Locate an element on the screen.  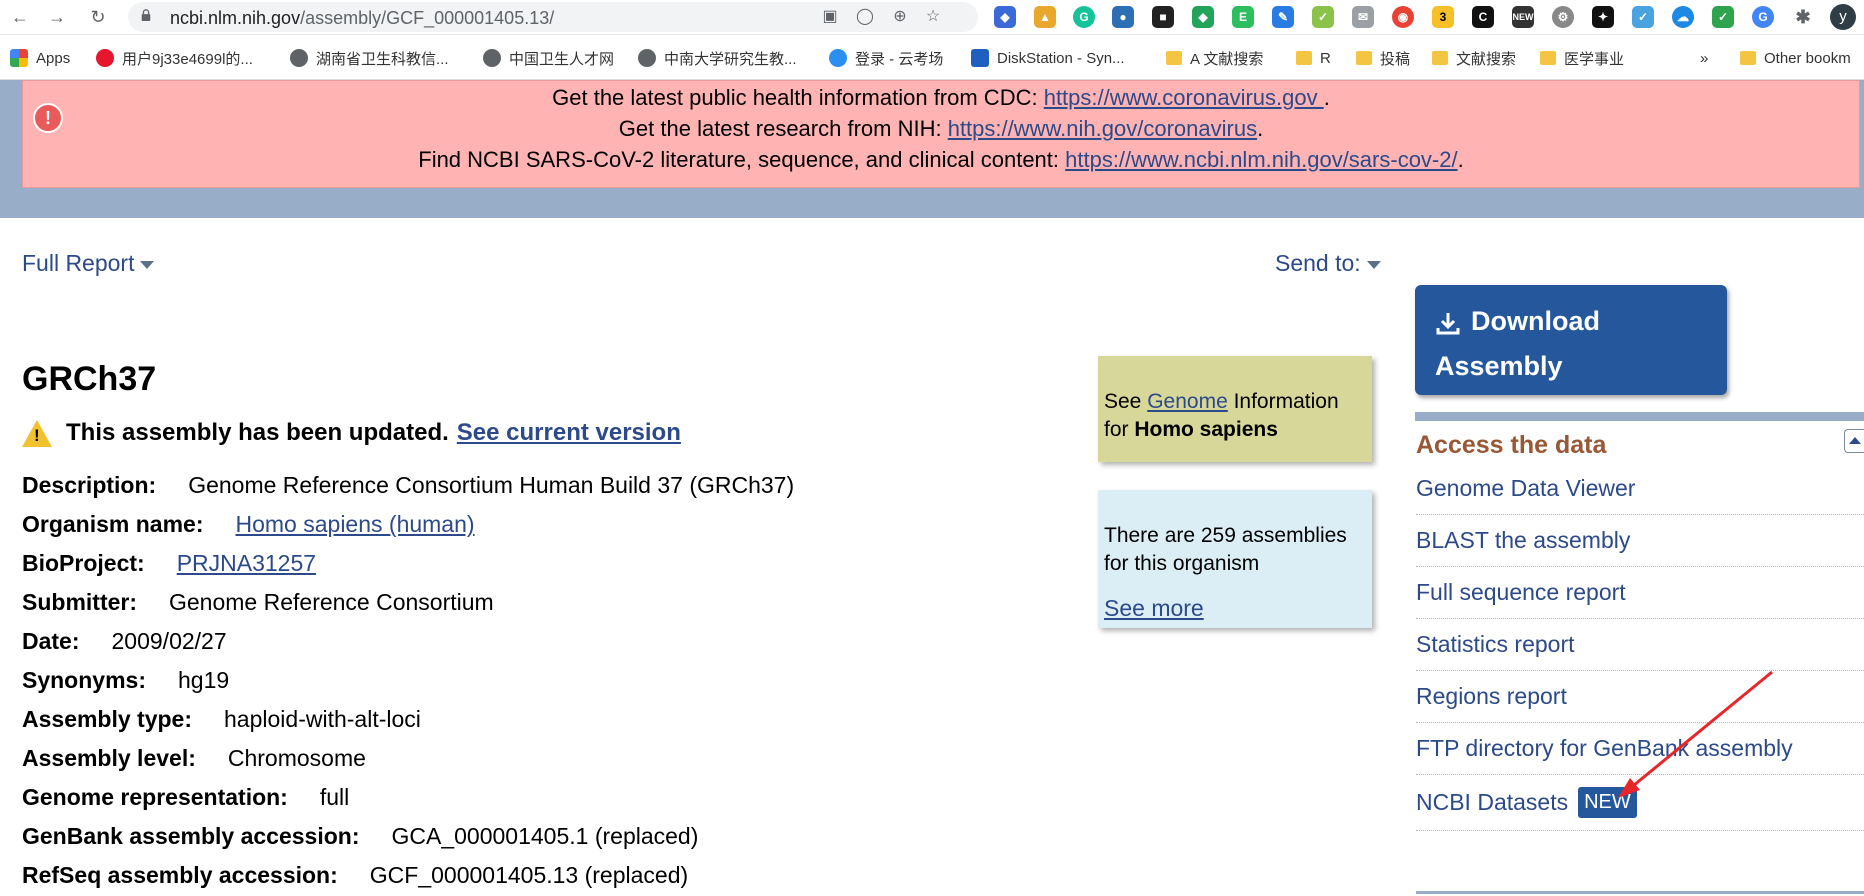
puzzle-icon: ✱ is located at coordinates (1803, 17).